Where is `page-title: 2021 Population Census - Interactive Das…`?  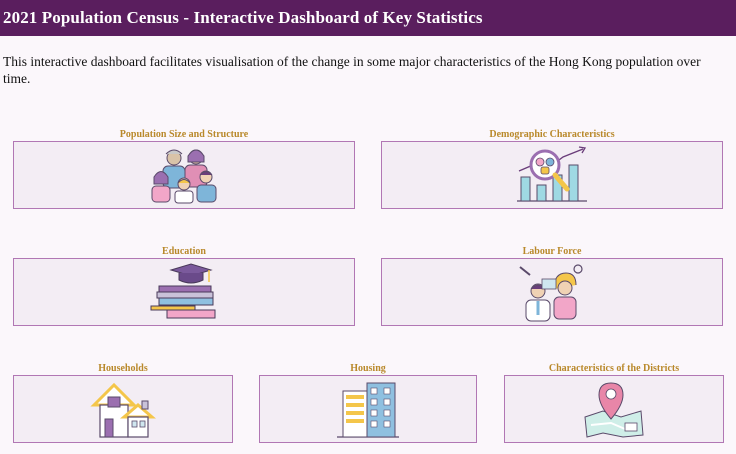 page-title: 2021 Population Census - Interactive Das… is located at coordinates (243, 17).